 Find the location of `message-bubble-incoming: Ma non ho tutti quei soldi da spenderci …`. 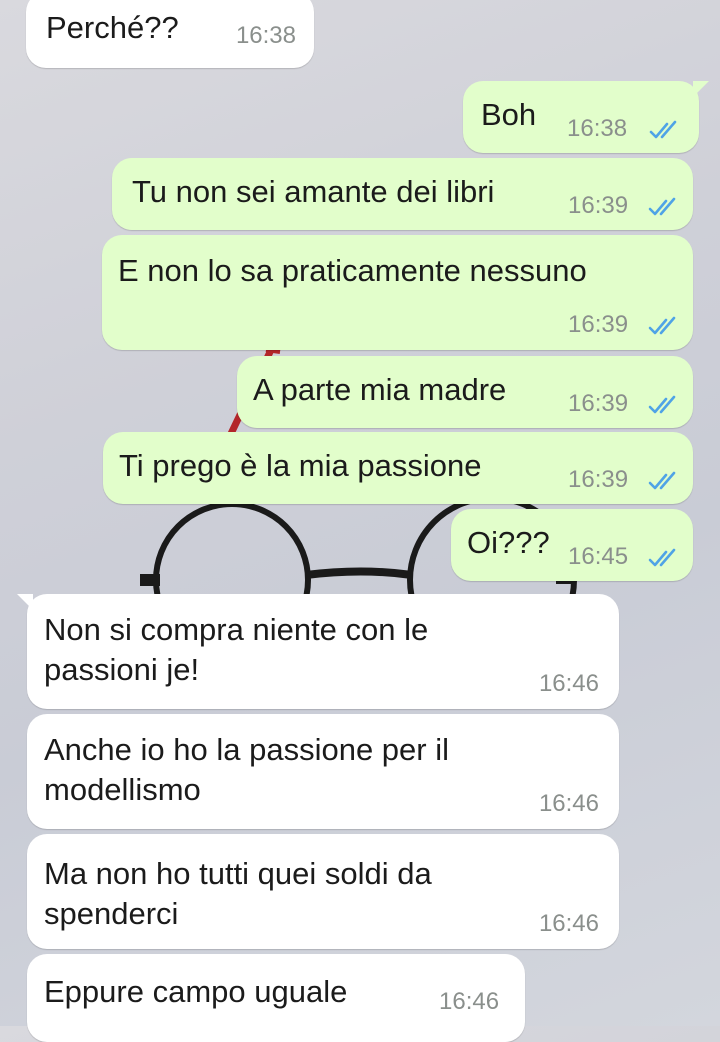

message-bubble-incoming: Ma non ho tutti quei soldi da spenderci … is located at coordinates (323, 891).